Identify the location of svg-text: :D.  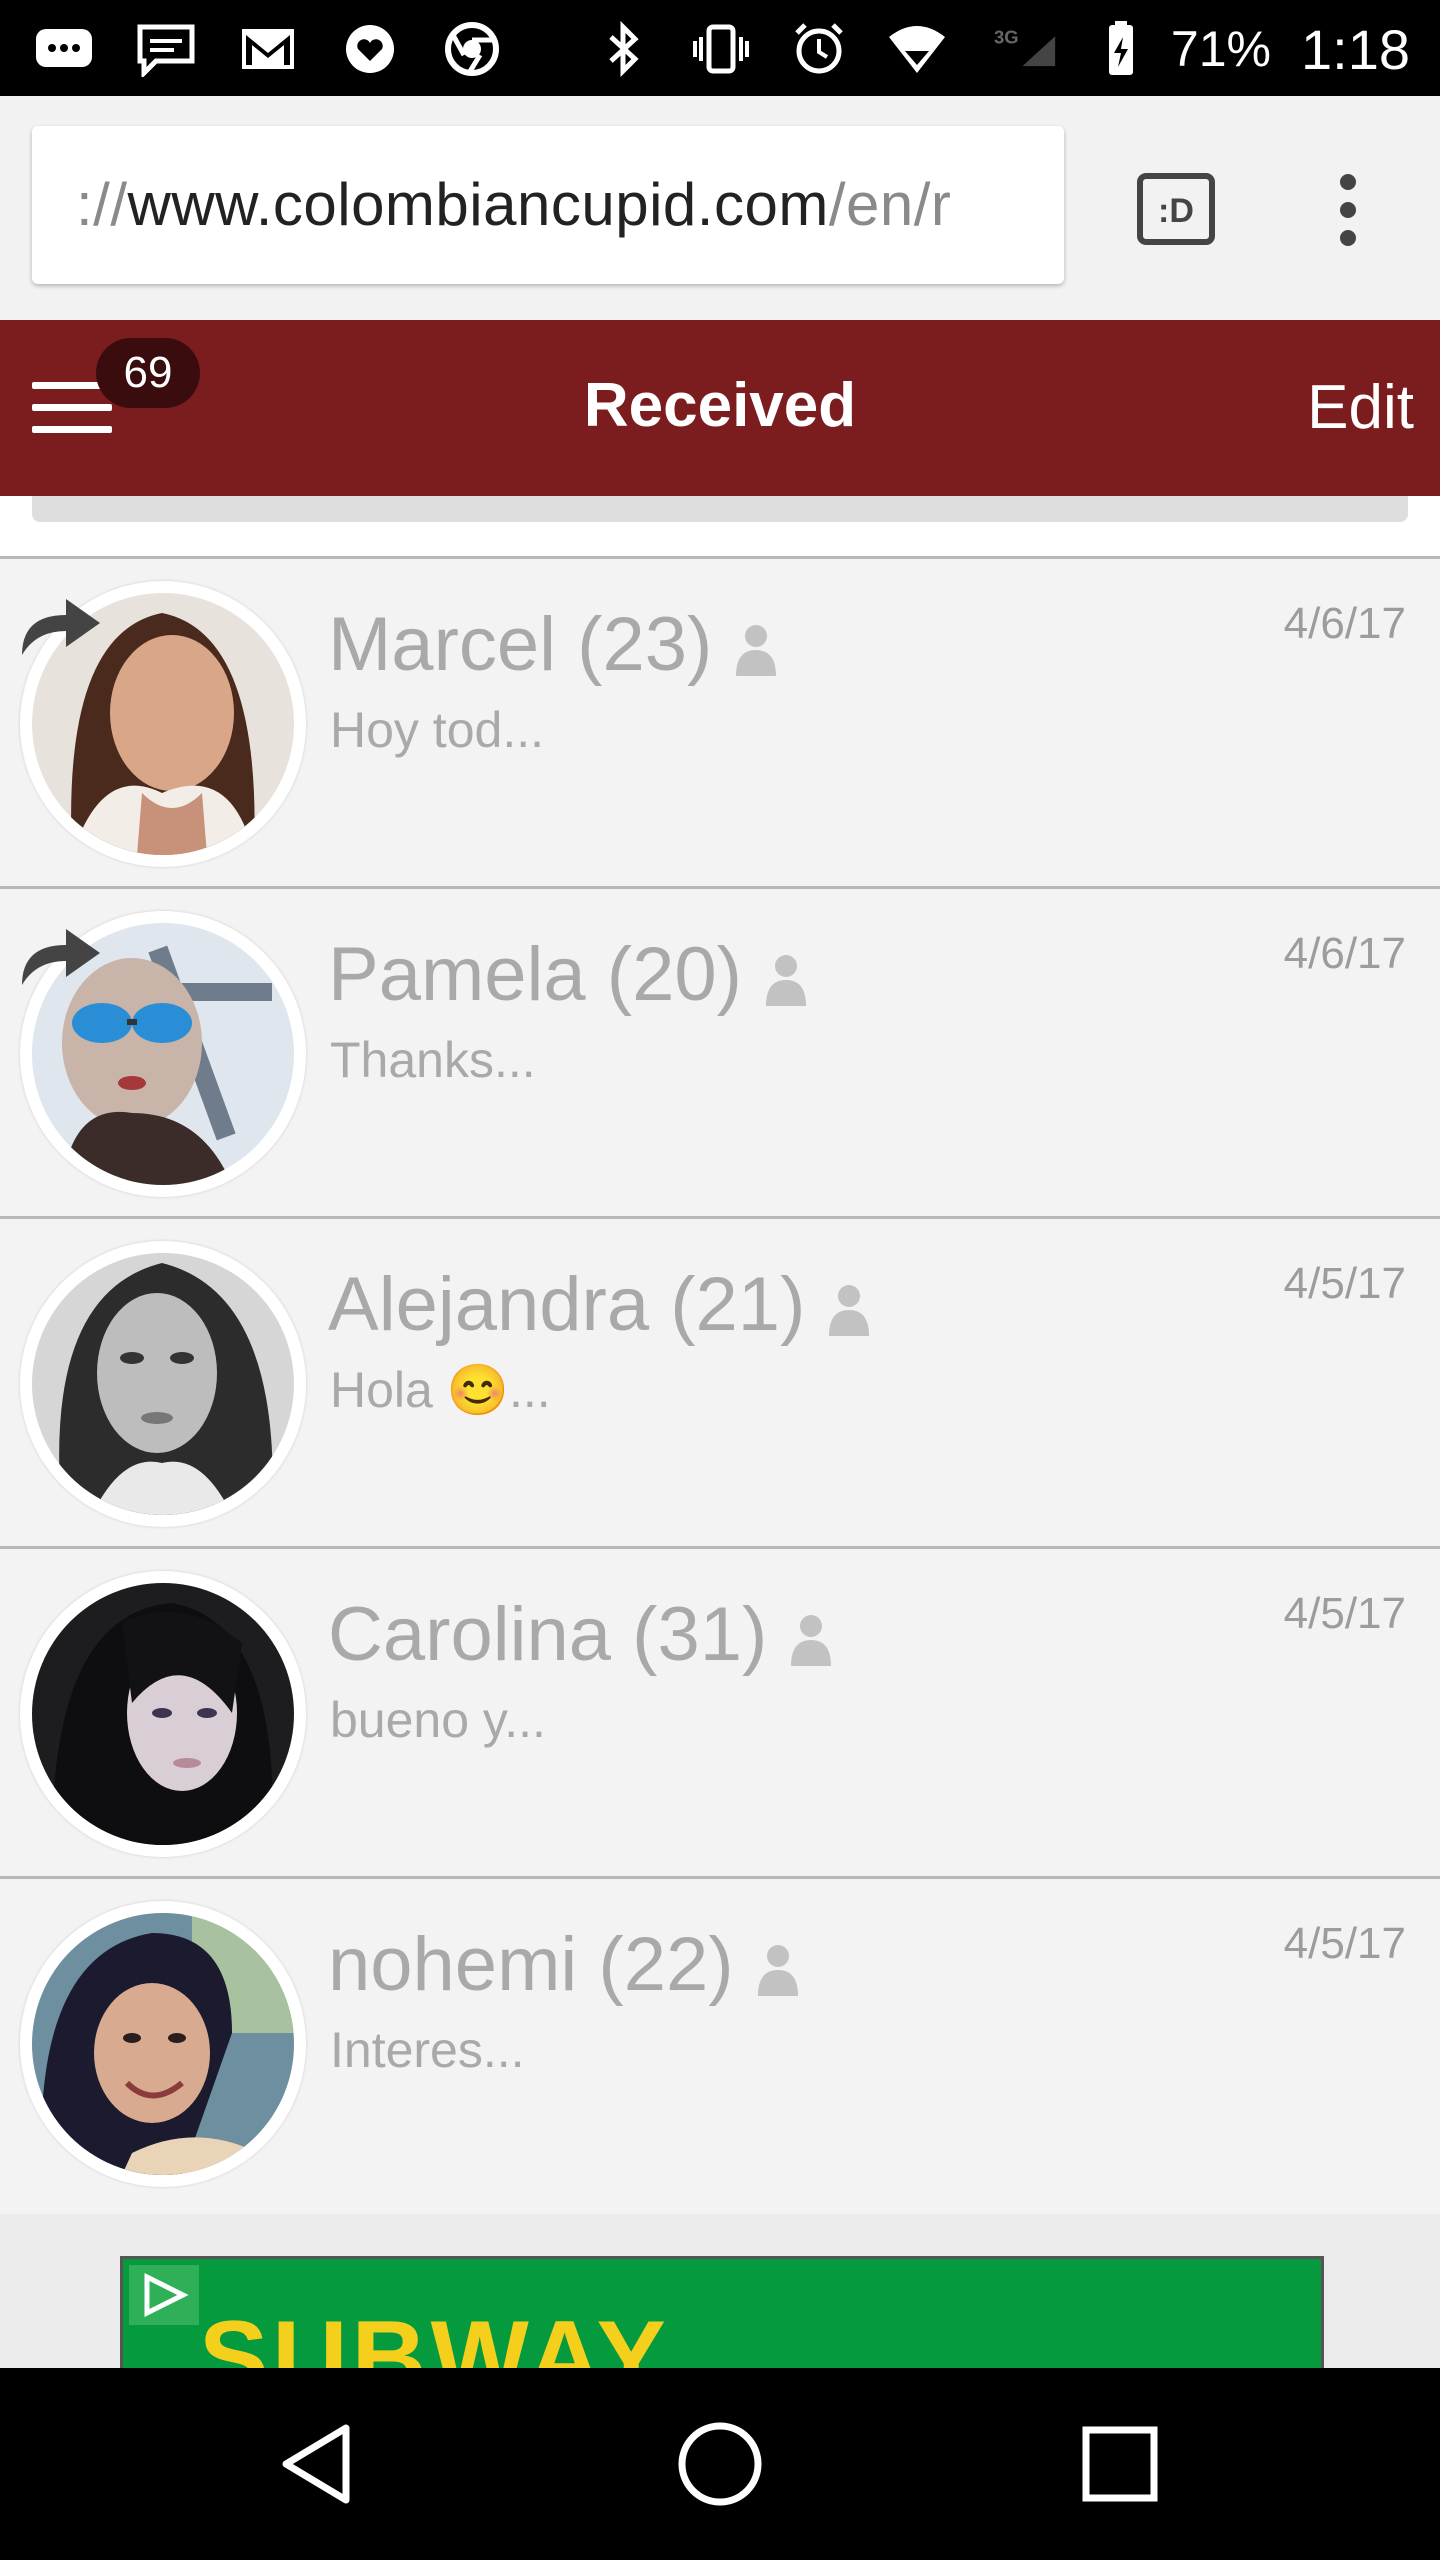
(1176, 211).